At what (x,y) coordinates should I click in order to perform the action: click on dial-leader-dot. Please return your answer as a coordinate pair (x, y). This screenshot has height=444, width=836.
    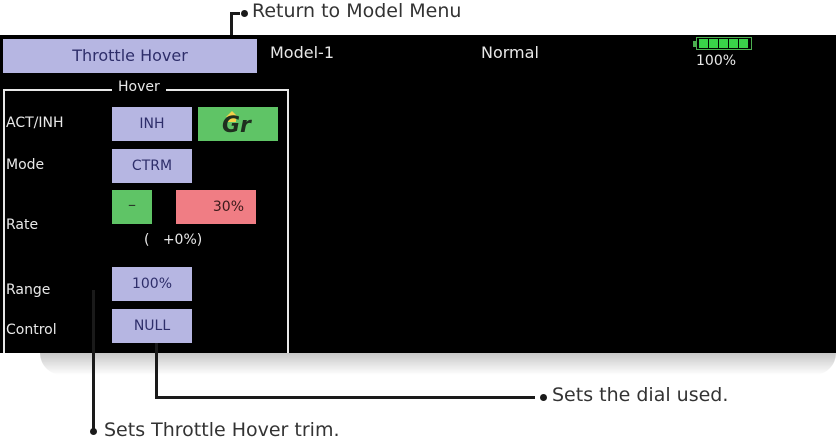
    Looking at the image, I should click on (543, 397).